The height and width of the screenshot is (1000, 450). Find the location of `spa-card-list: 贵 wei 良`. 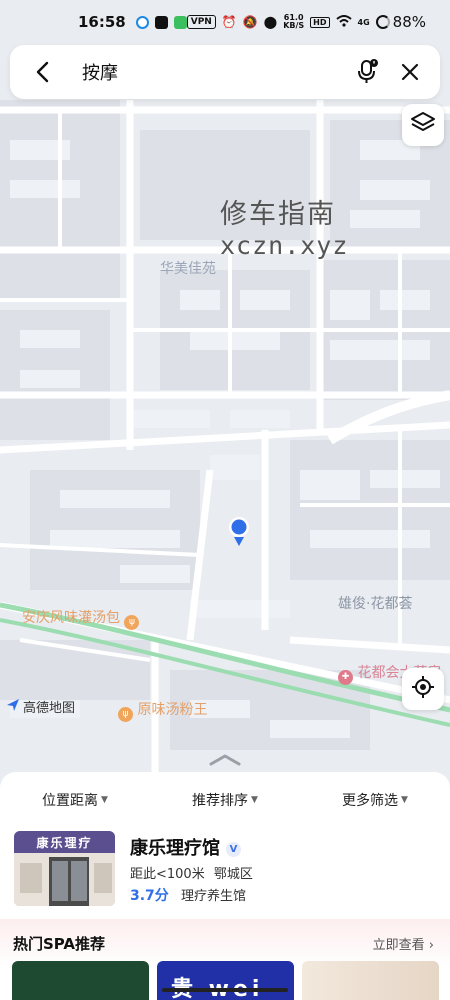

spa-card-list: 贵 wei 良 is located at coordinates (225, 980).